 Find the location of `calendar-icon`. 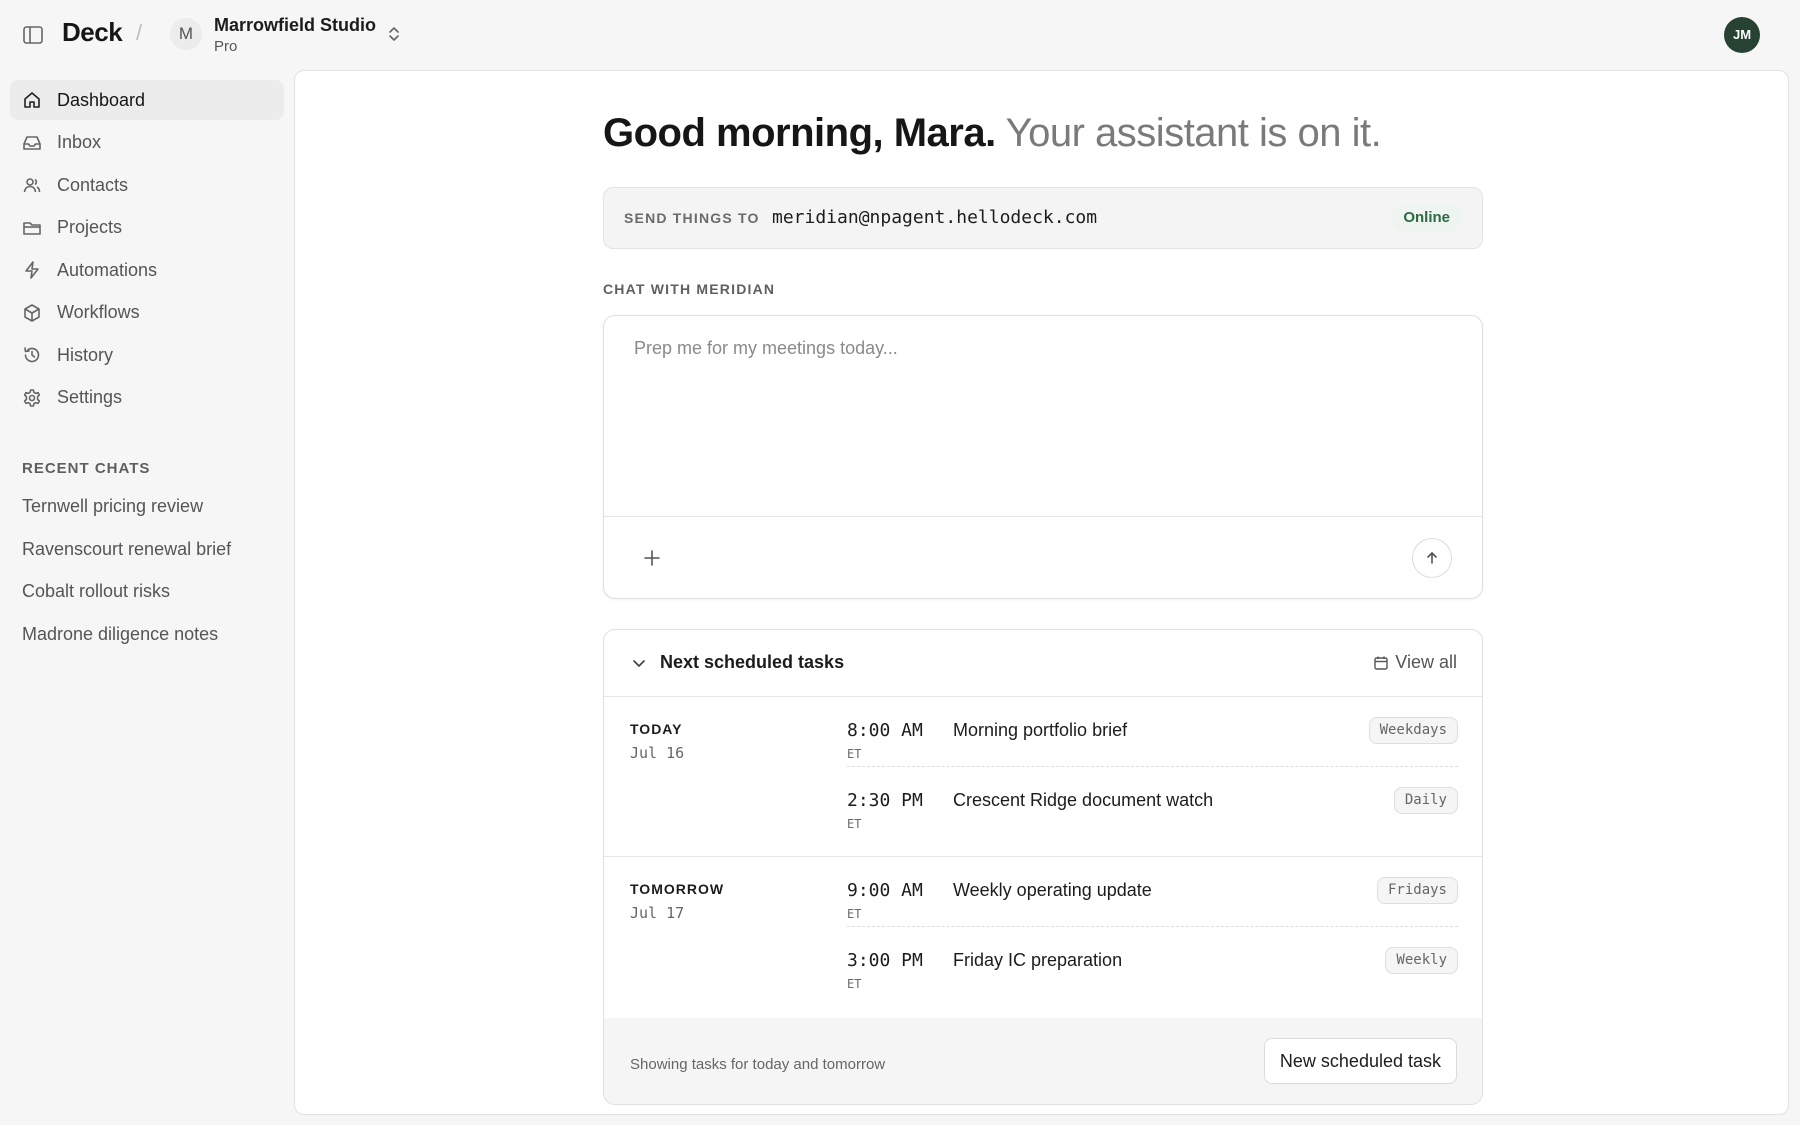

calendar-icon is located at coordinates (1381, 663).